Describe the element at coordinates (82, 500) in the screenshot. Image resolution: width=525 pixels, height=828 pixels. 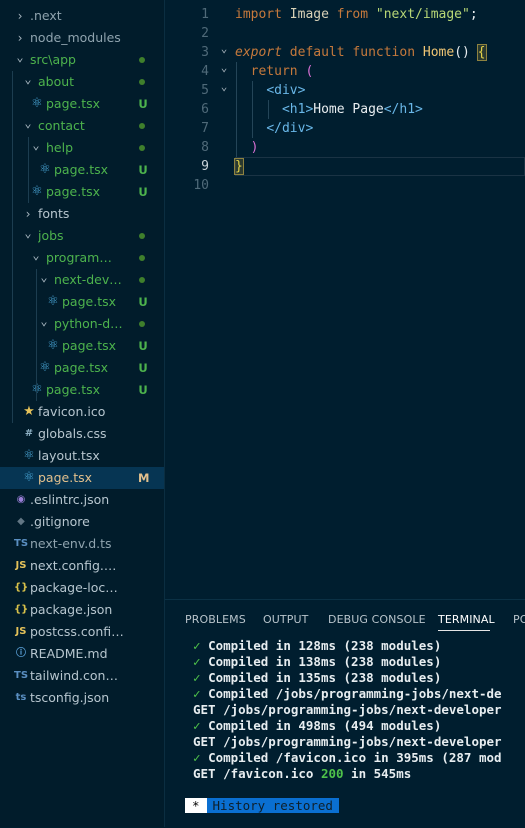
I see `explorer-file: ◉ .eslintrc.json` at that location.